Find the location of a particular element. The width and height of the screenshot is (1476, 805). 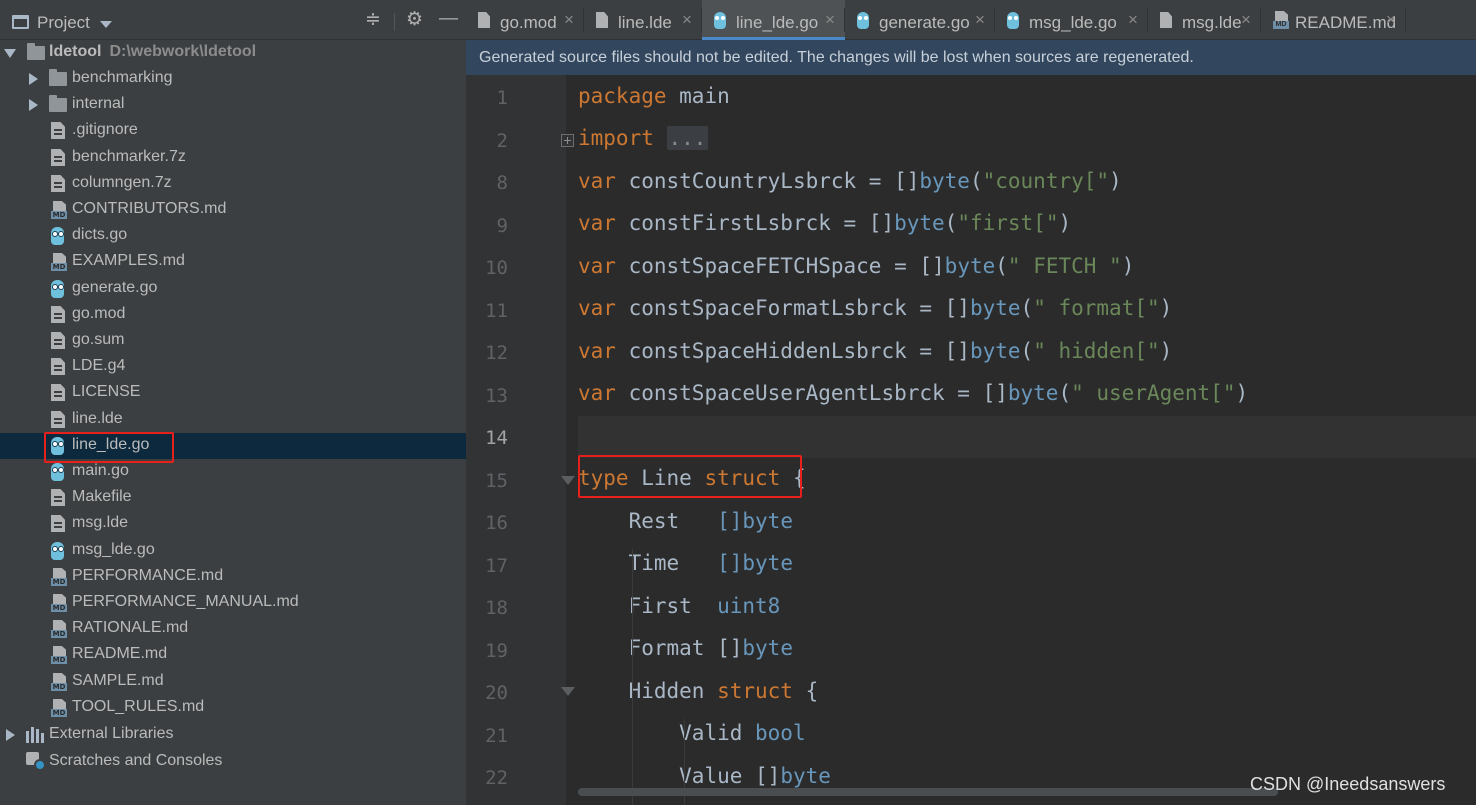

tree-root-ldetool: ldetool D:\webwork\ldetool is located at coordinates (233, 53).